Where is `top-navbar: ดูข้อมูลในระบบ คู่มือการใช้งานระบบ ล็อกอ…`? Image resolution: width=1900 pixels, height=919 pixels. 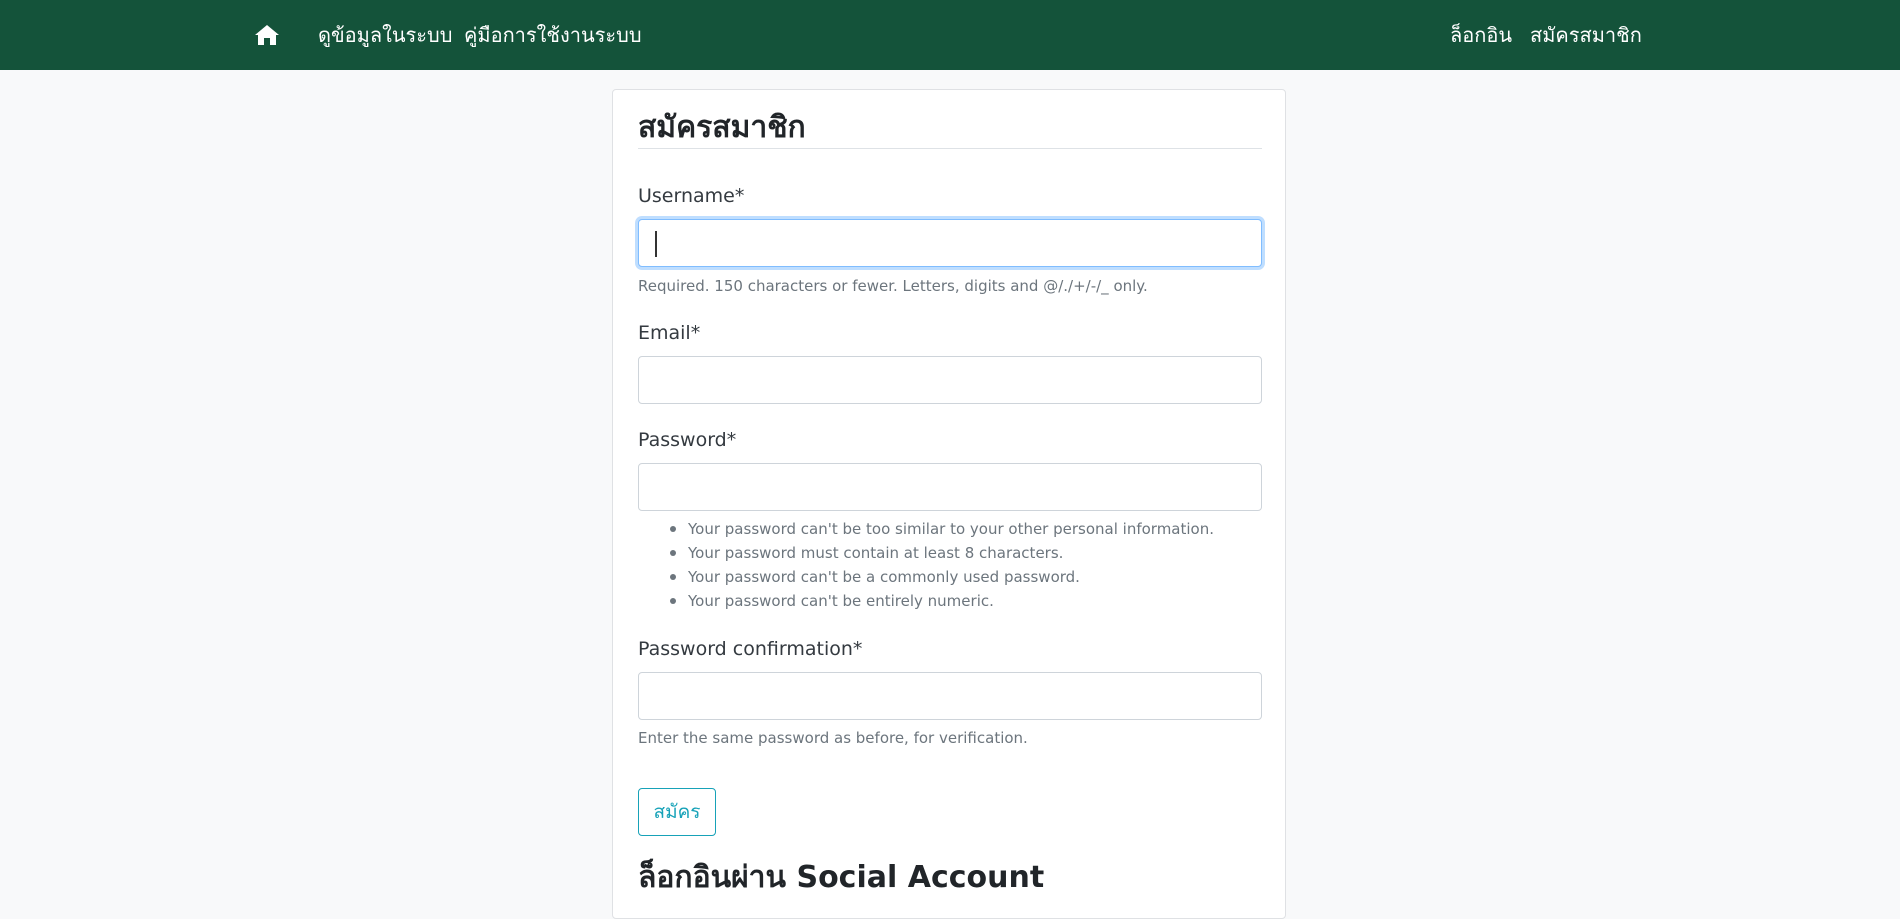 top-navbar: ดูข้อมูลในระบบ คู่มือการใช้งานระบบ ล็อกอ… is located at coordinates (950, 35).